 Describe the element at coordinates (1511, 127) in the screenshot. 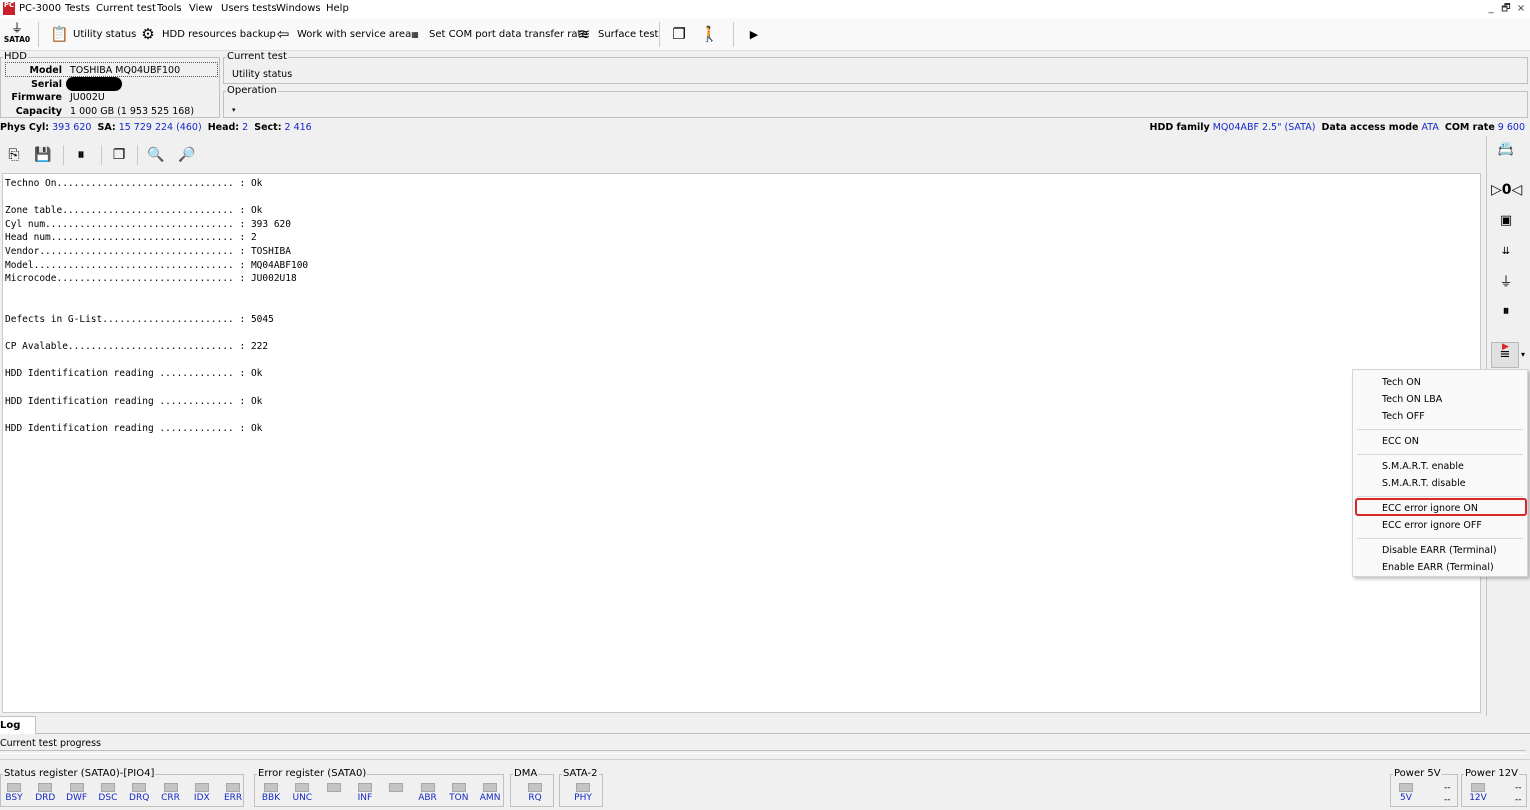

I see `com-rate-value: 9 600` at that location.